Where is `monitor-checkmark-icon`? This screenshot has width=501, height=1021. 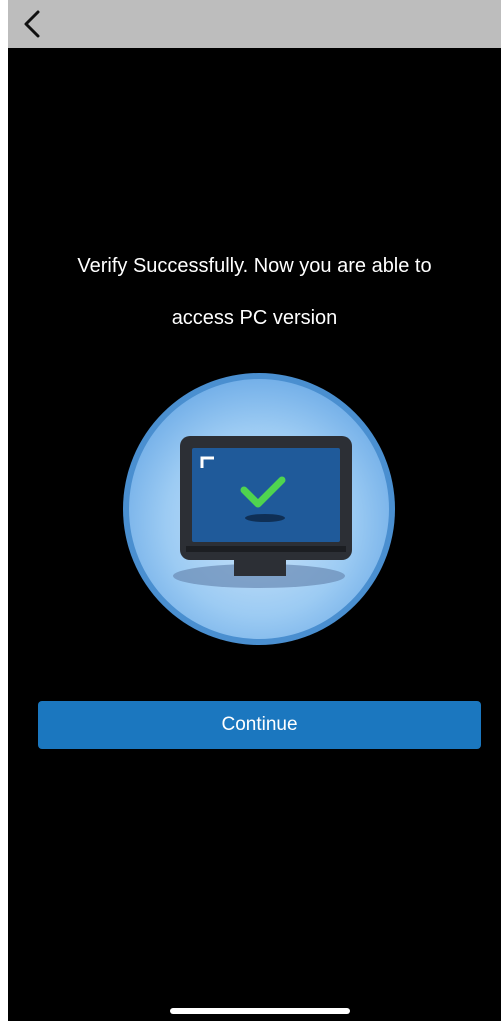
monitor-checkmark-icon is located at coordinates (259, 509).